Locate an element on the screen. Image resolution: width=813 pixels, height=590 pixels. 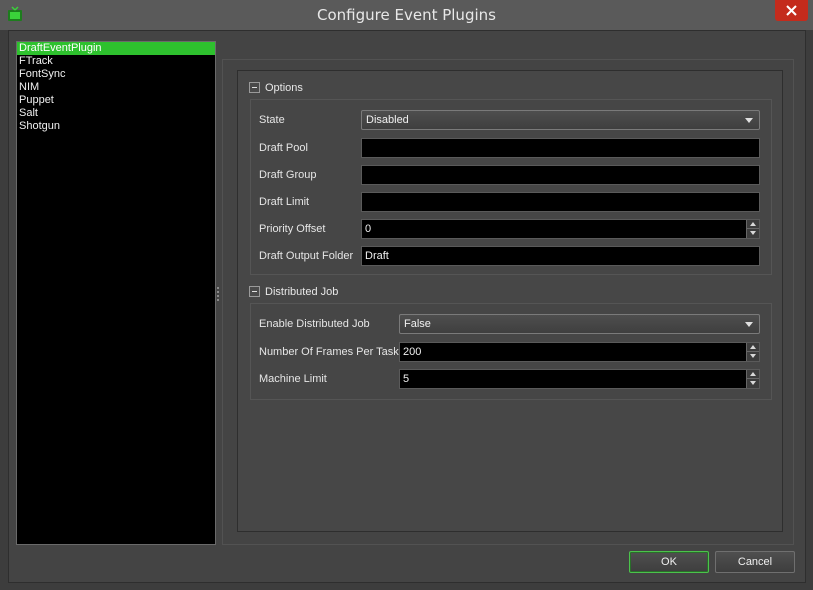
plugin-item-puppet: Puppet is located at coordinates (116, 100).